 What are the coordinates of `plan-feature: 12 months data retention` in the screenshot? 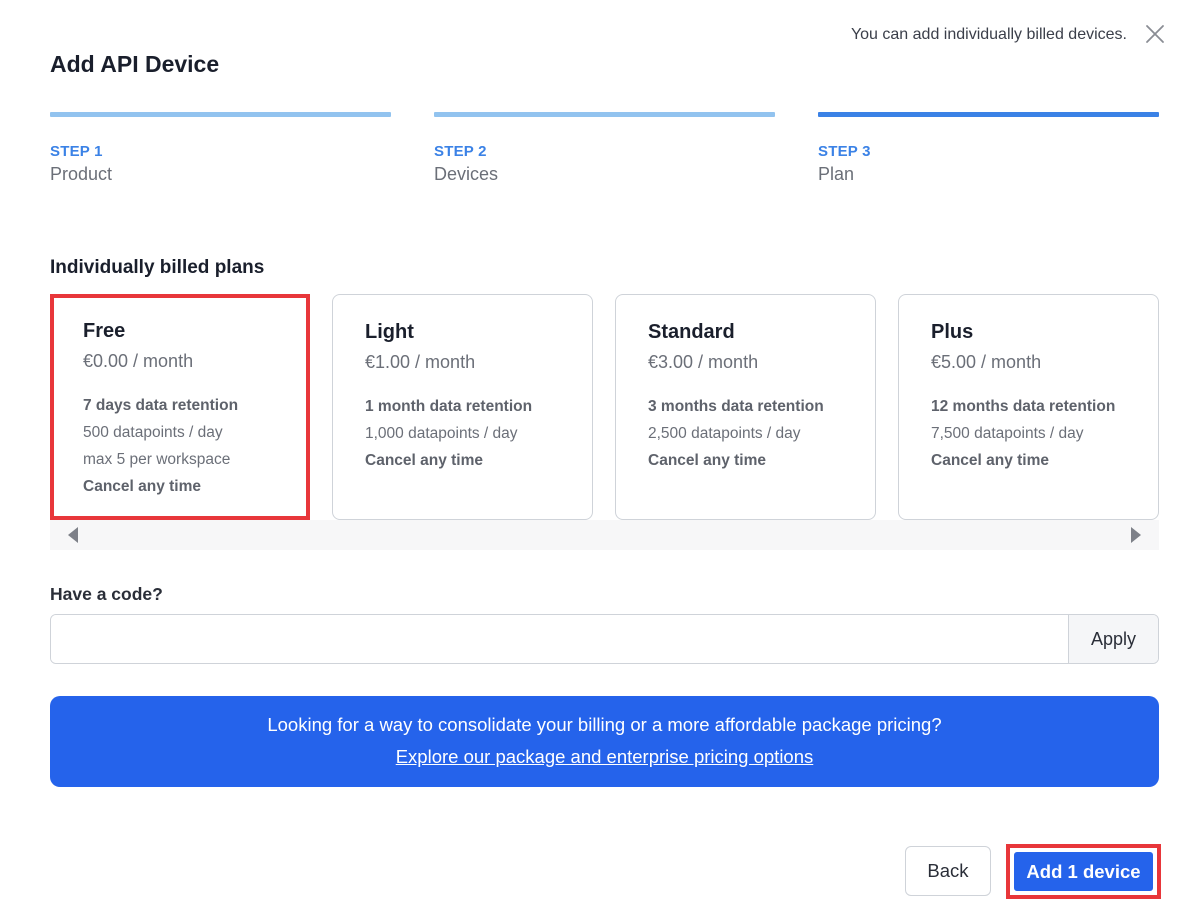 It's located at (1023, 406).